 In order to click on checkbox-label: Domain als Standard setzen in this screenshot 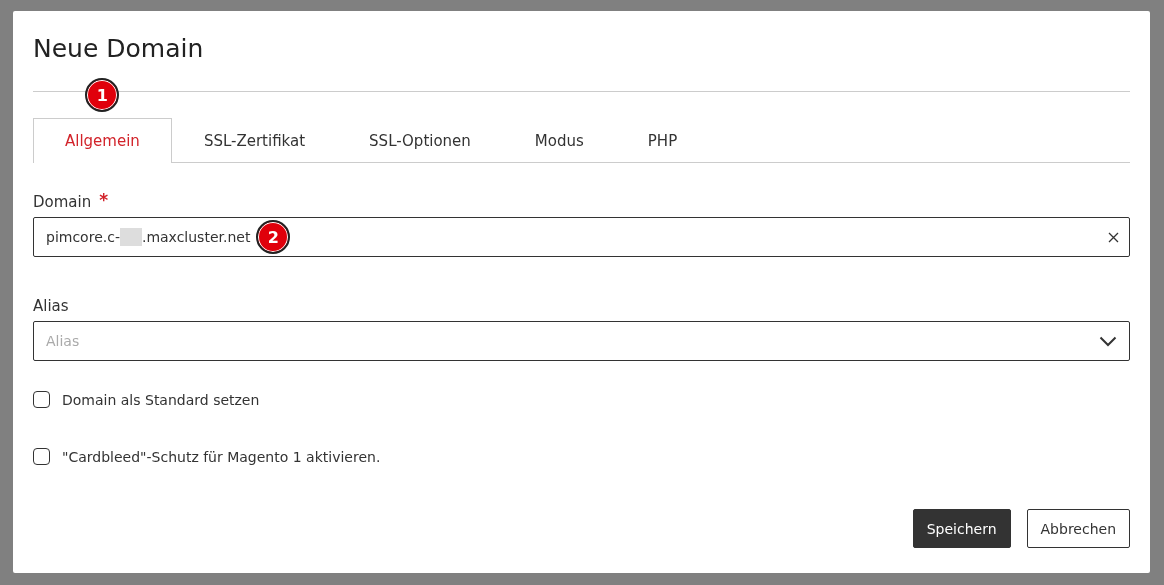, I will do `click(161, 399)`.